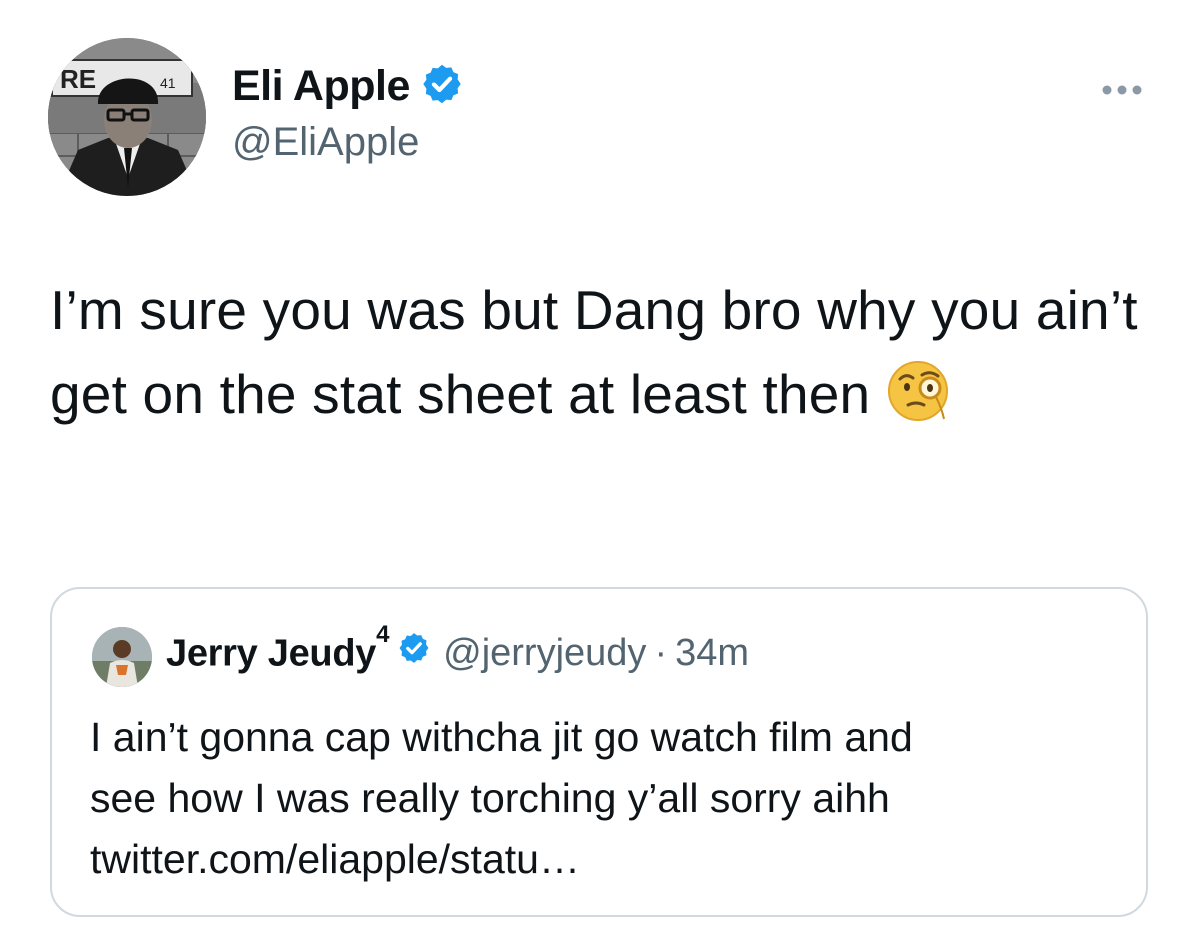 This screenshot has height=951, width=1200. What do you see at coordinates (1122, 90) in the screenshot?
I see `more-horizontal-icon` at bounding box center [1122, 90].